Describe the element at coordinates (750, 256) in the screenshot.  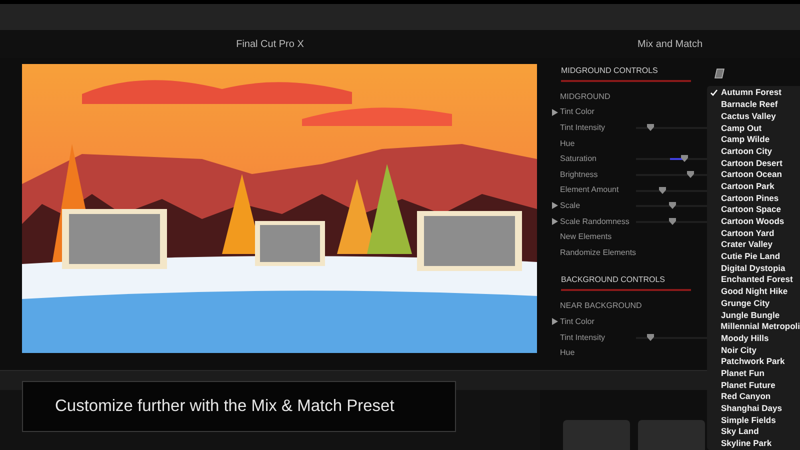
I see `menu-item: Cutie Pie Land` at that location.